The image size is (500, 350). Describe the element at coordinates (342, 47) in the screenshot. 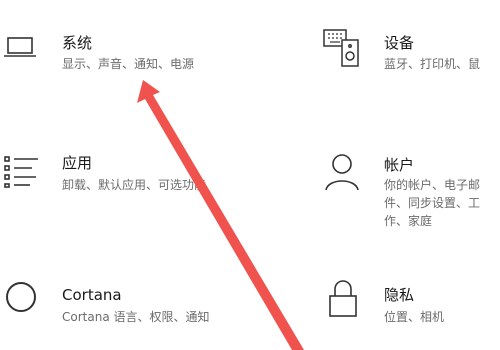

I see `keyboard-speaker-icon` at that location.